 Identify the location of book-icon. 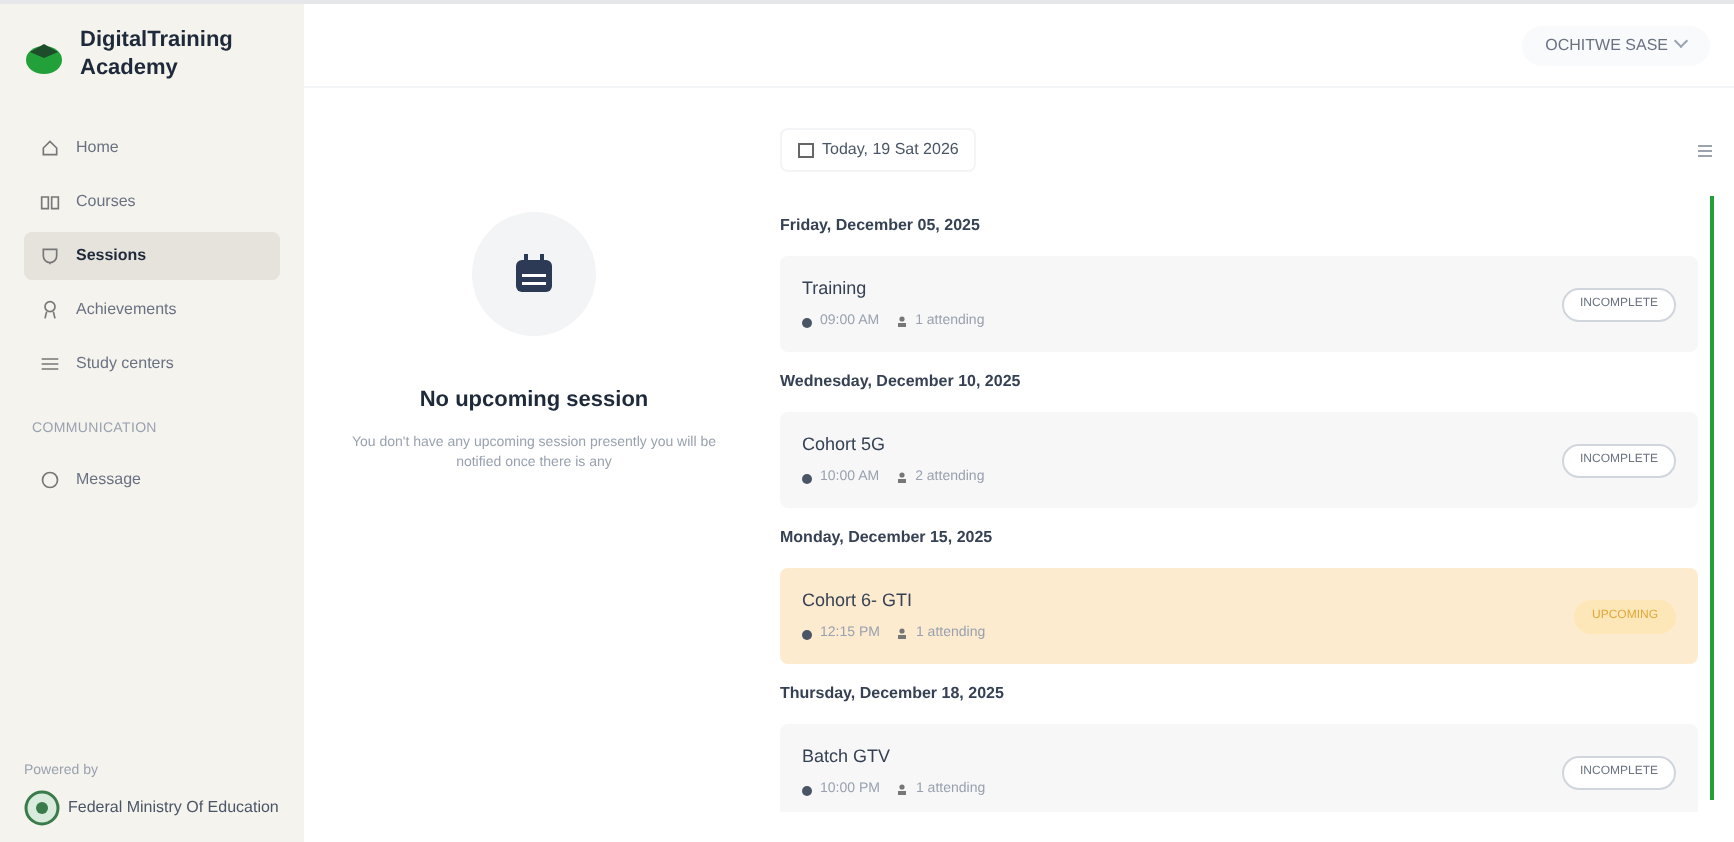
(50, 201).